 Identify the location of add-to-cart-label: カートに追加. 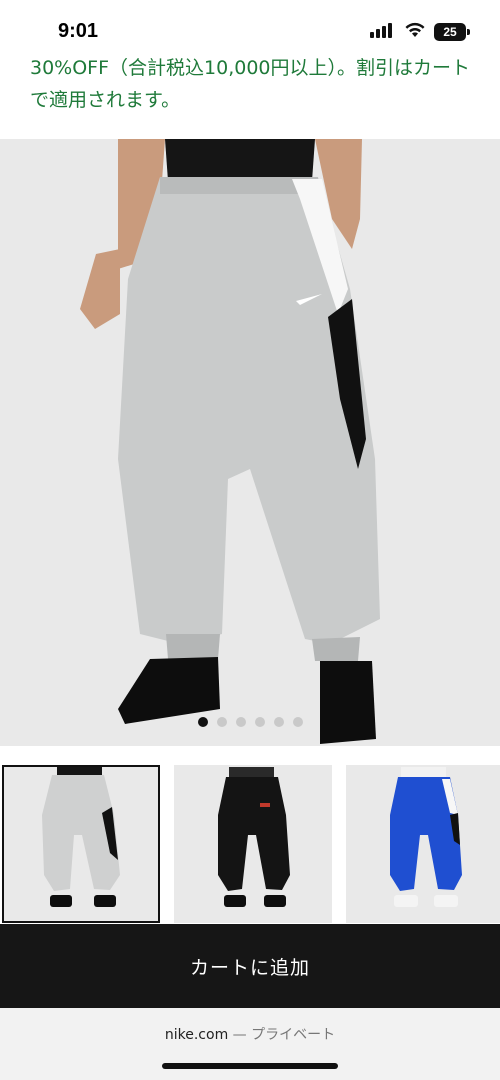
(249, 967).